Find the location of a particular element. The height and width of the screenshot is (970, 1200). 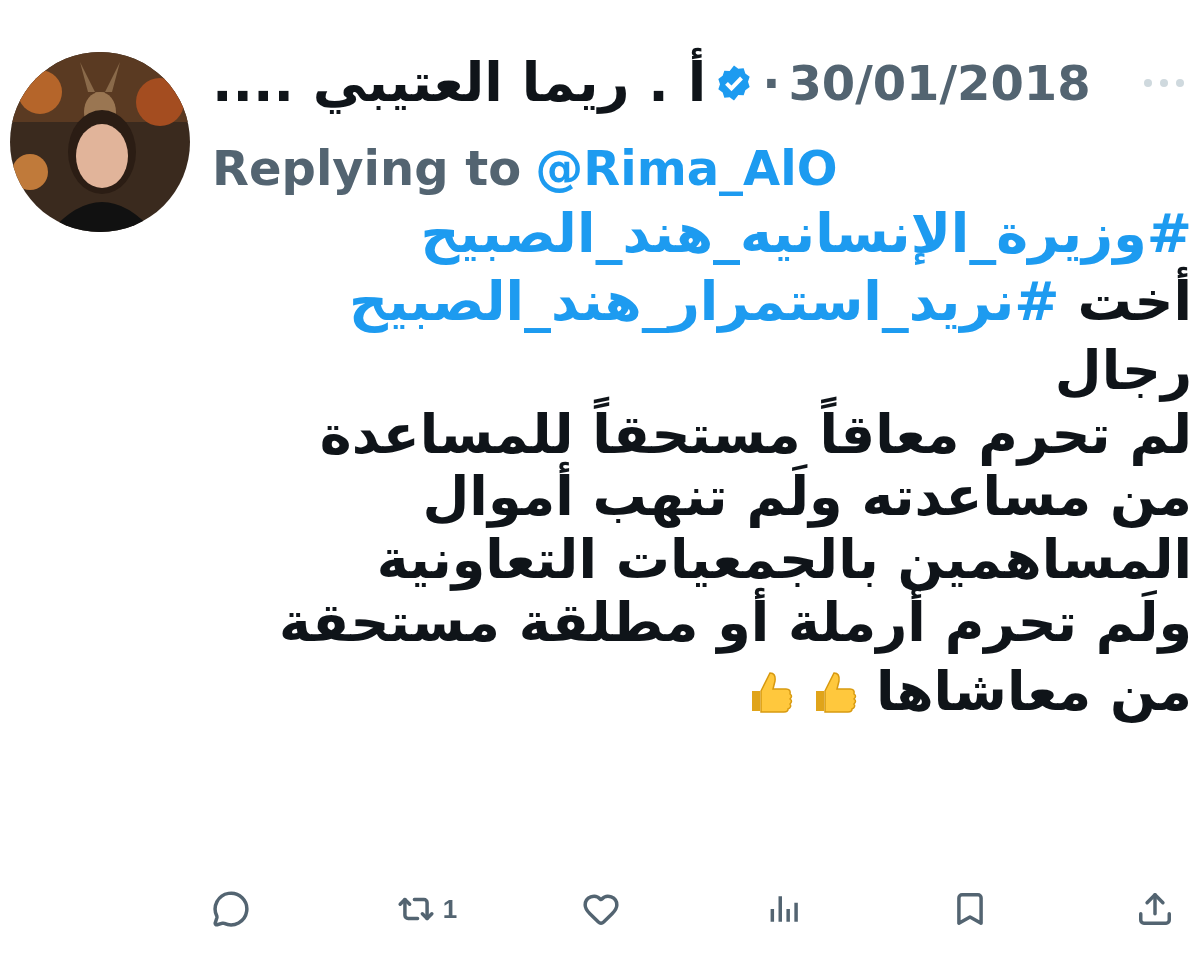

share-button is located at coordinates (1155, 909).